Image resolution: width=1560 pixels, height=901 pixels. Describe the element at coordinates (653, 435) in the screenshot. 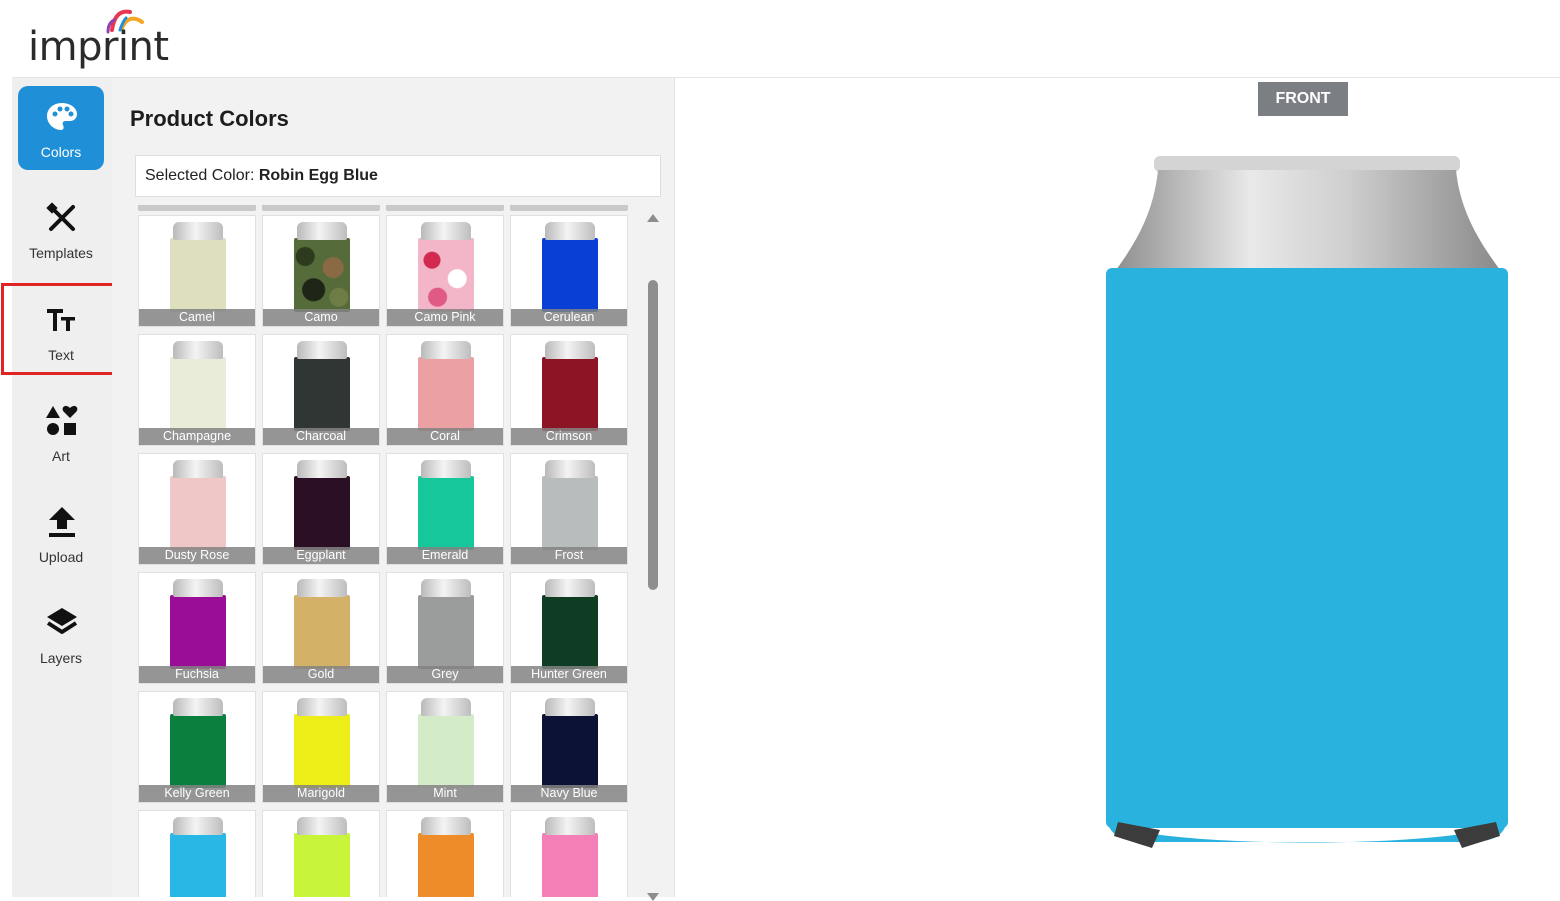

I see `scroll-thumb` at that location.